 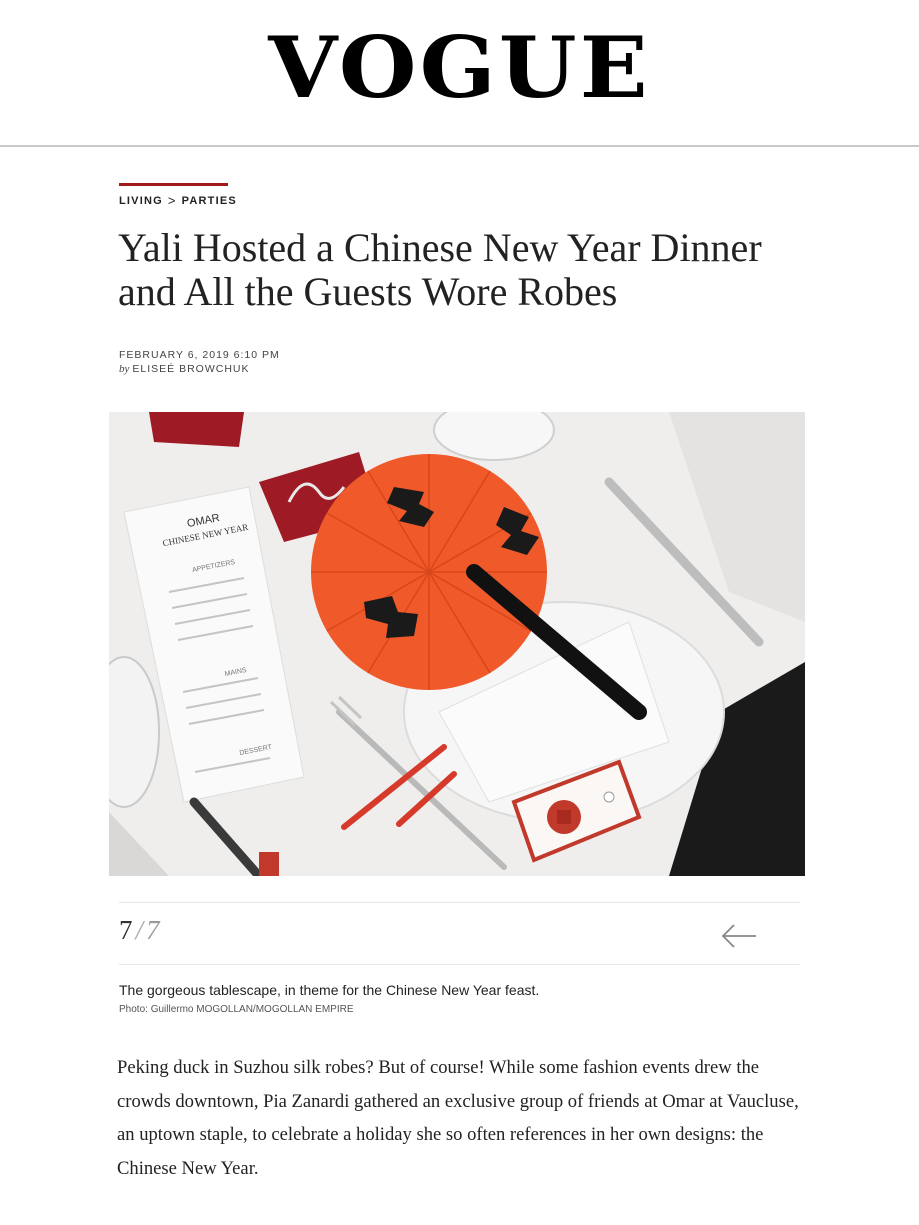 I want to click on breadcrumb: LIVING > PARTIES, so click(x=178, y=200).